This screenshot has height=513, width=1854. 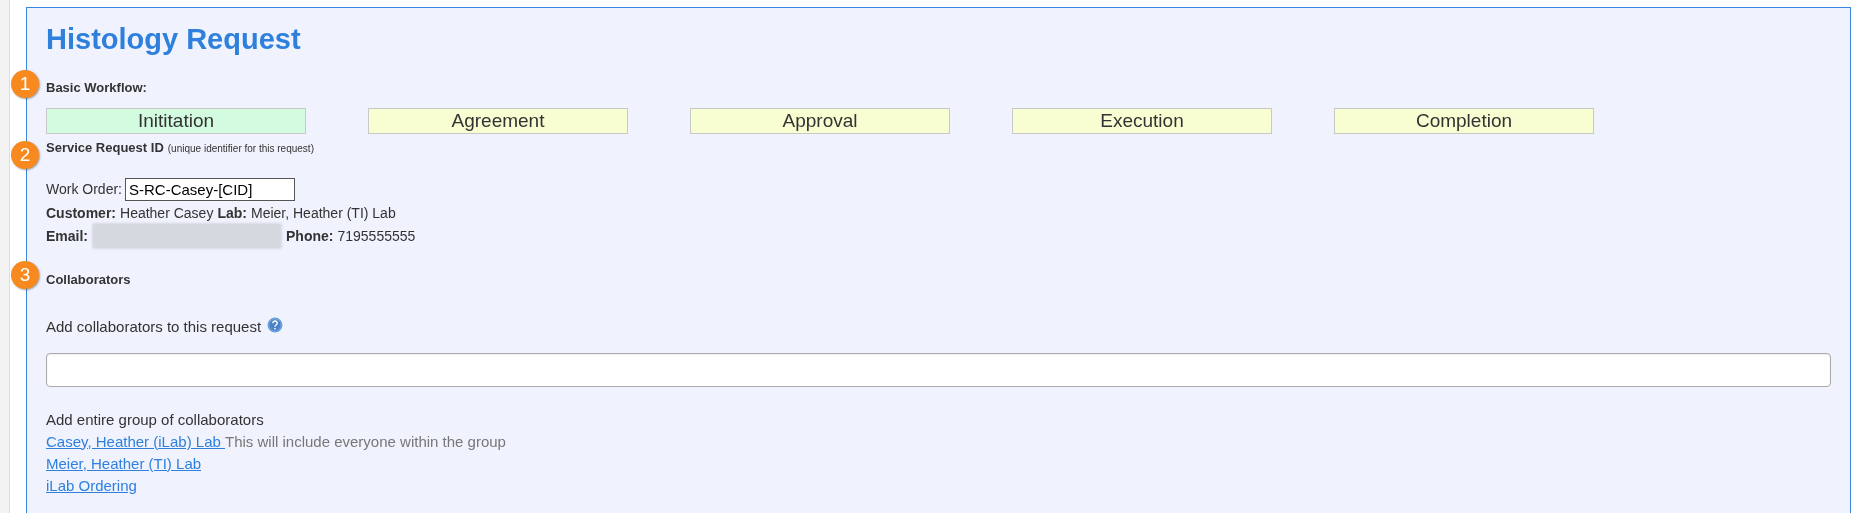 What do you see at coordinates (67, 236) in the screenshot?
I see `field-label: Email:` at bounding box center [67, 236].